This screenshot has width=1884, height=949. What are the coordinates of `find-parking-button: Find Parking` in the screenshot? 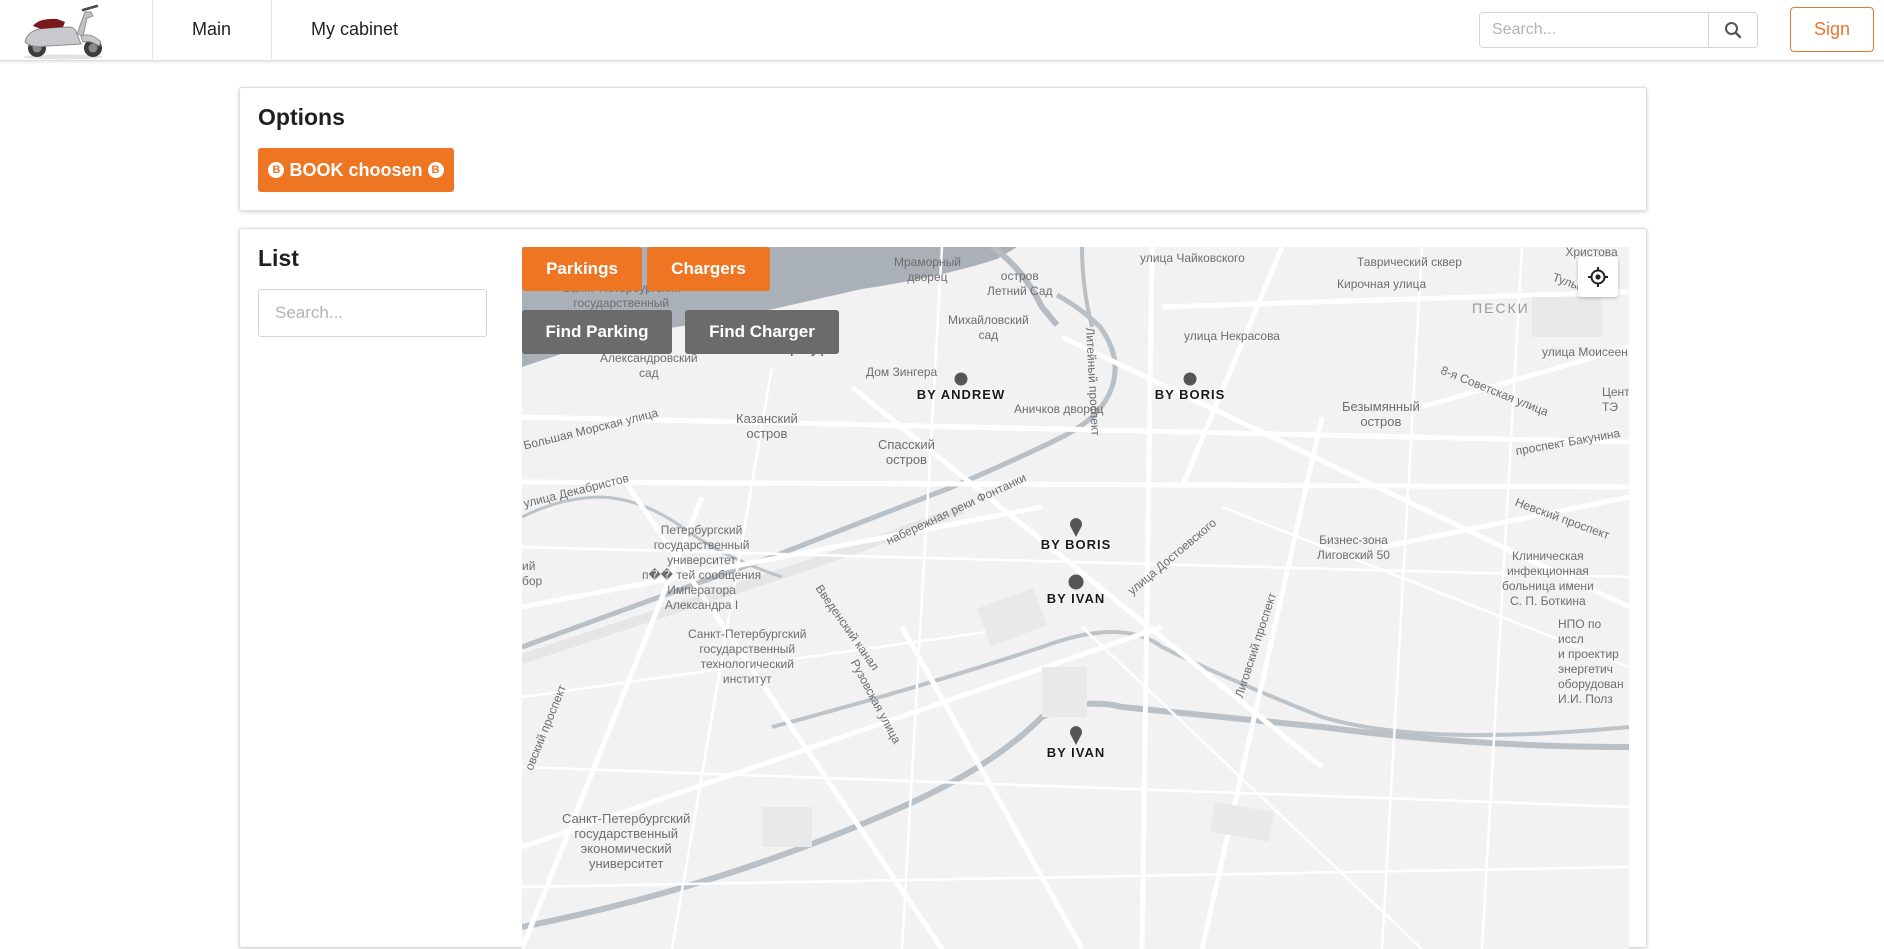 It's located at (597, 332).